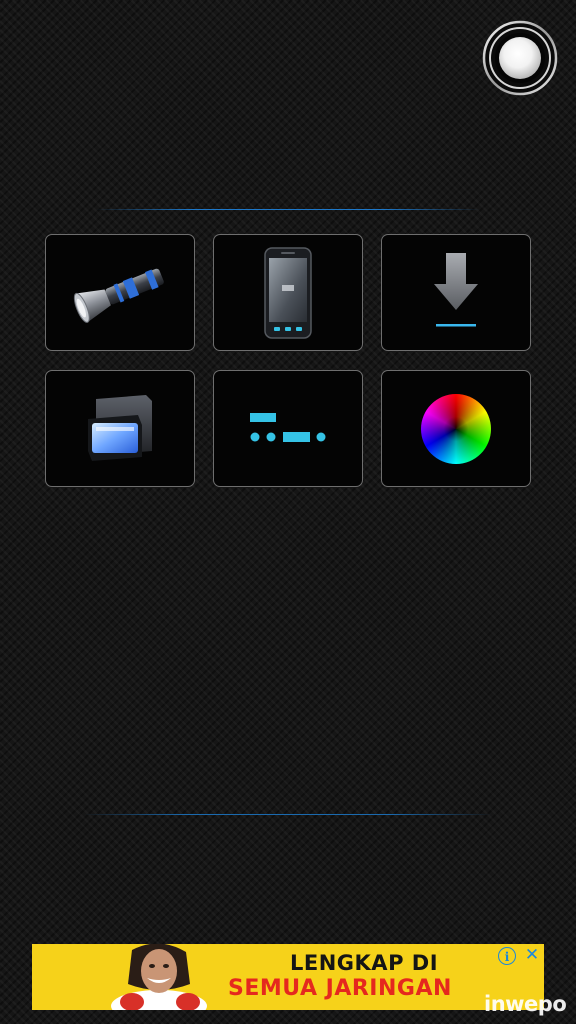 This screenshot has height=1024, width=576. I want to click on tile-color-light, so click(456, 428).